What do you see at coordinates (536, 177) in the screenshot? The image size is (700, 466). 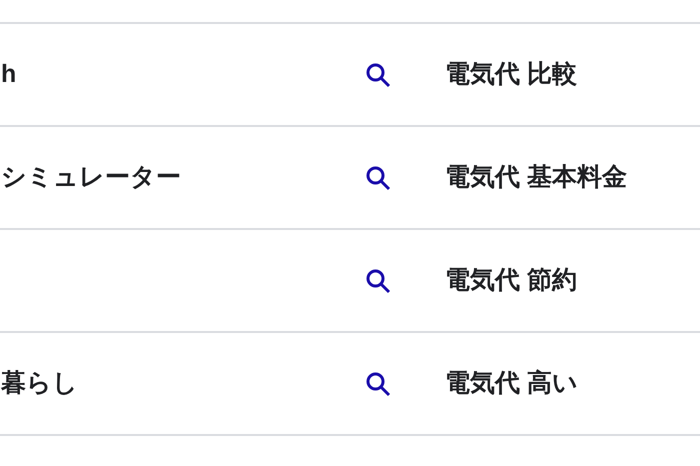 I see `related-search-link: 電気代 基本料金` at bounding box center [536, 177].